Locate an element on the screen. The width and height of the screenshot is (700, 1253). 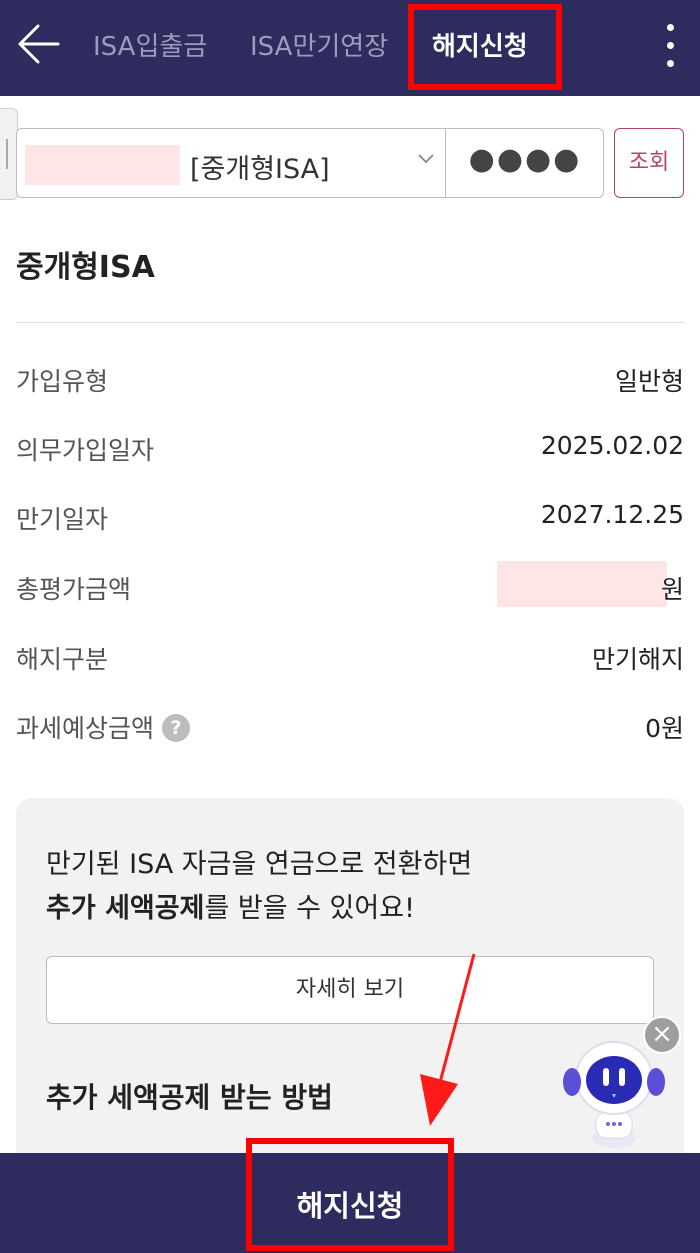
amount-redaction is located at coordinates (582, 584).